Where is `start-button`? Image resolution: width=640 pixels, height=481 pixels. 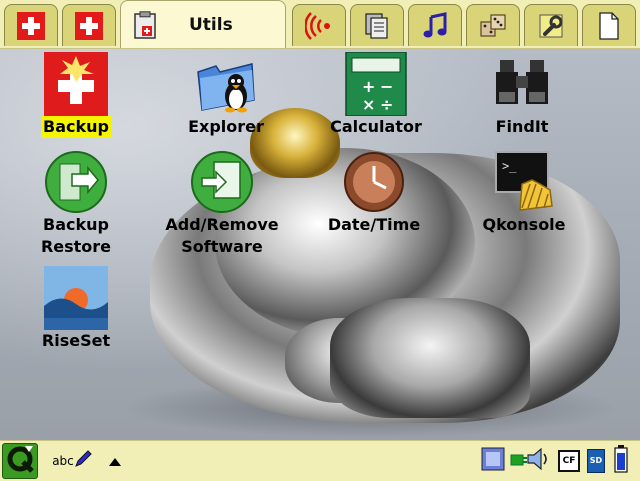 start-button is located at coordinates (20, 461).